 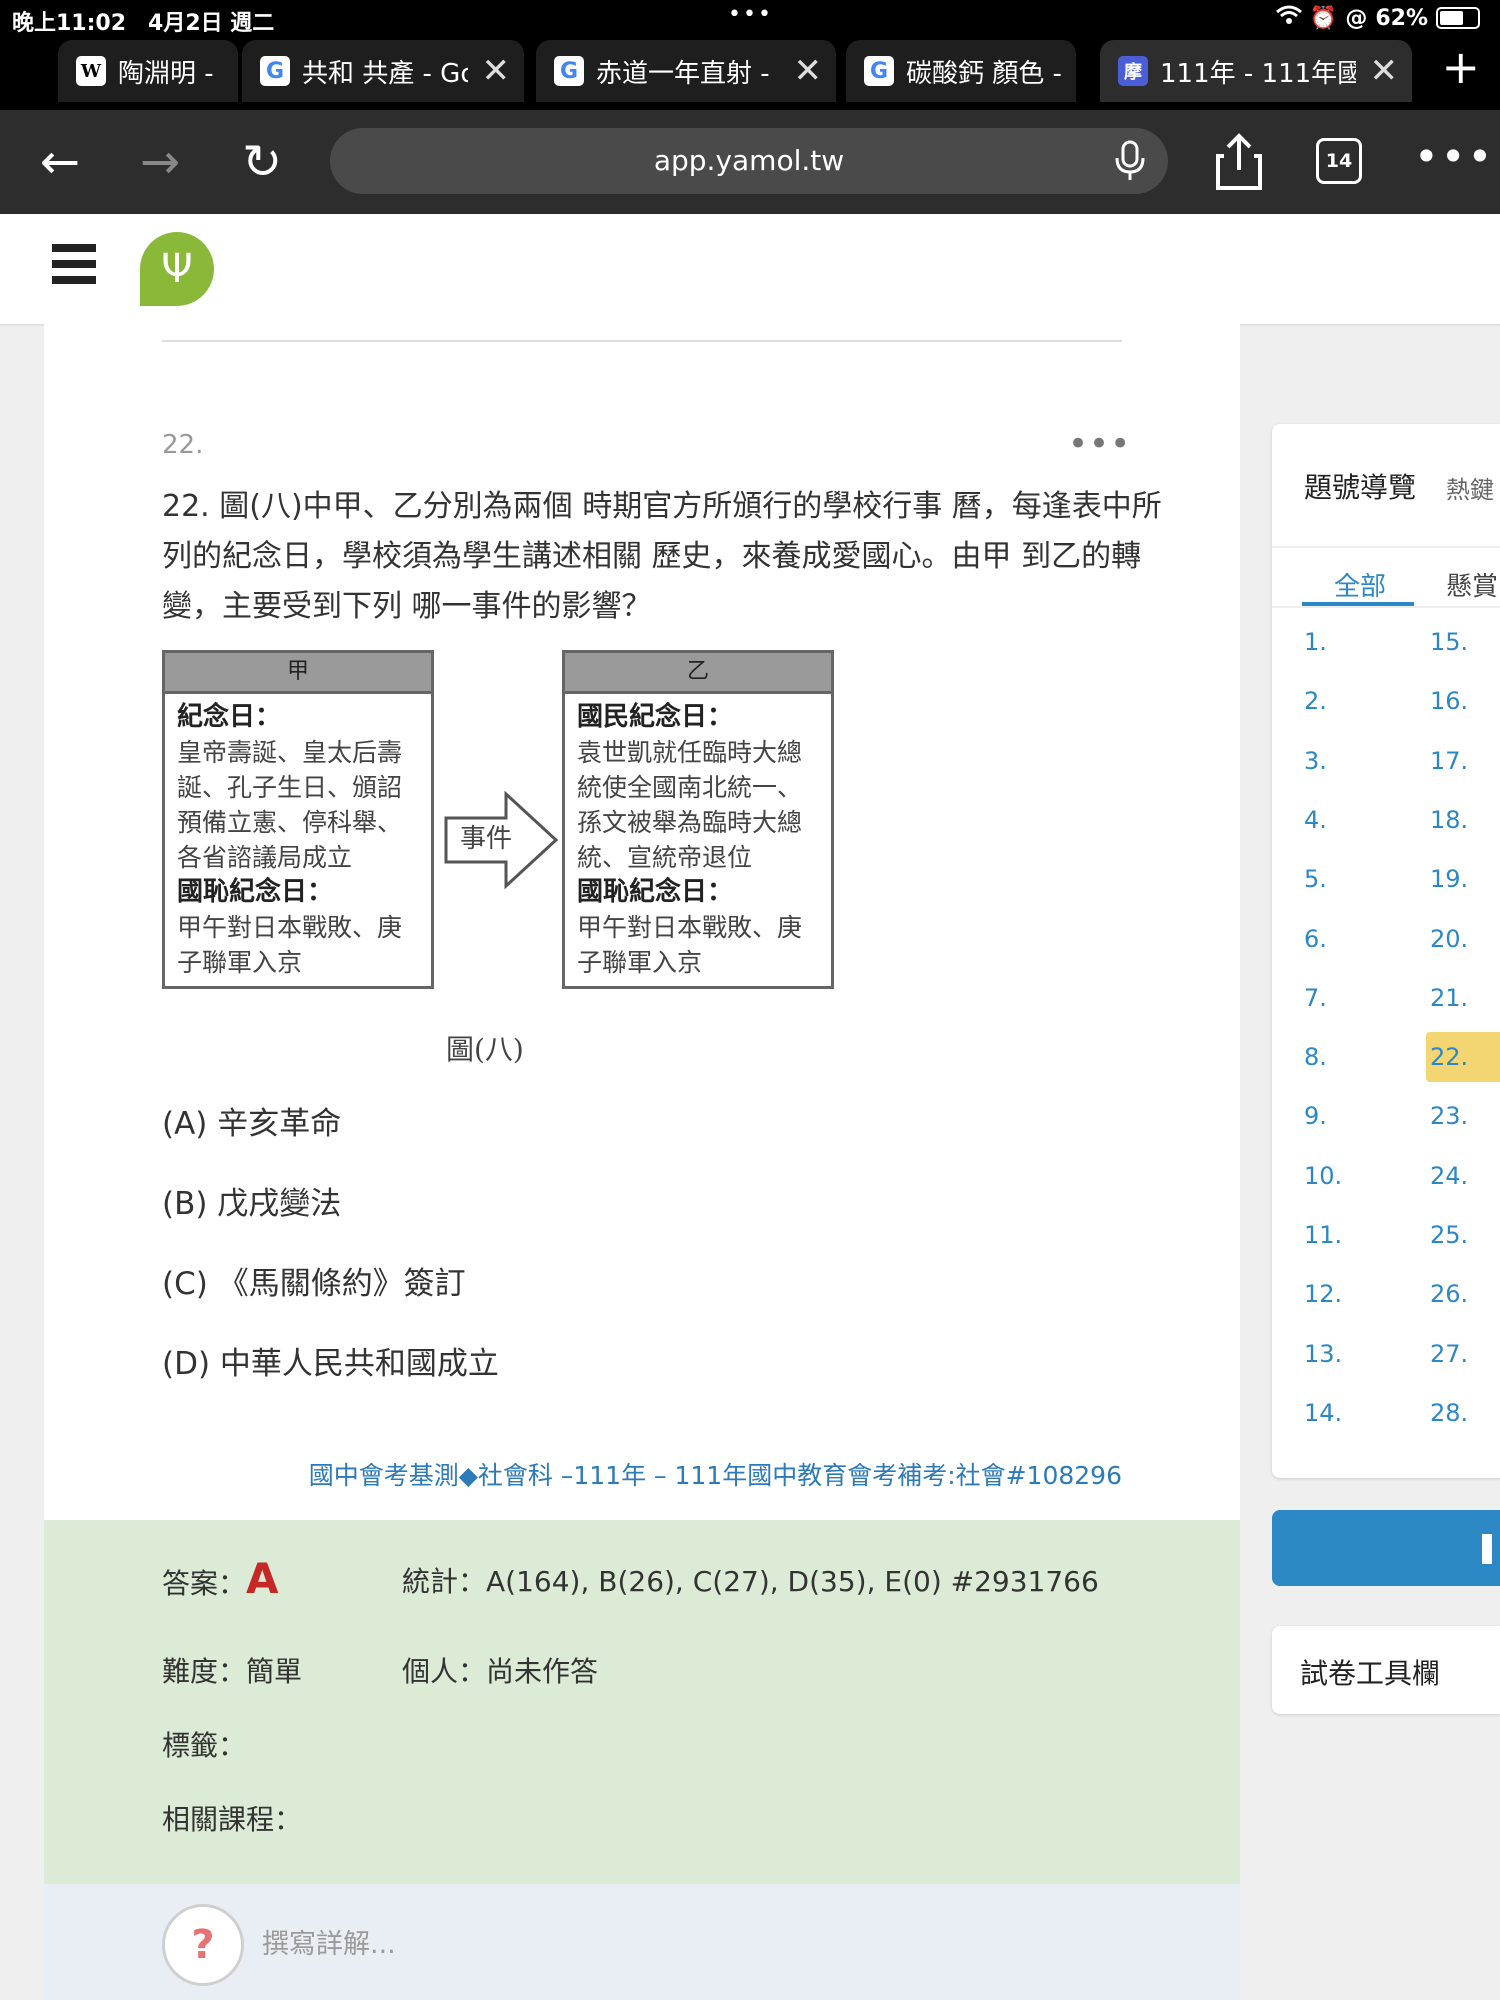 What do you see at coordinates (232, 1671) in the screenshot?
I see `difficulty: 難度：簡單` at bounding box center [232, 1671].